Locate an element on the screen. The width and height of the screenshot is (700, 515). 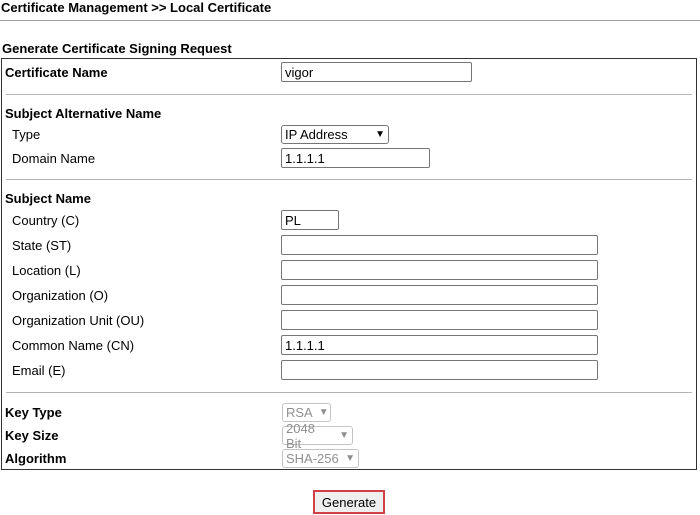
certificate-name-input is located at coordinates (376, 72).